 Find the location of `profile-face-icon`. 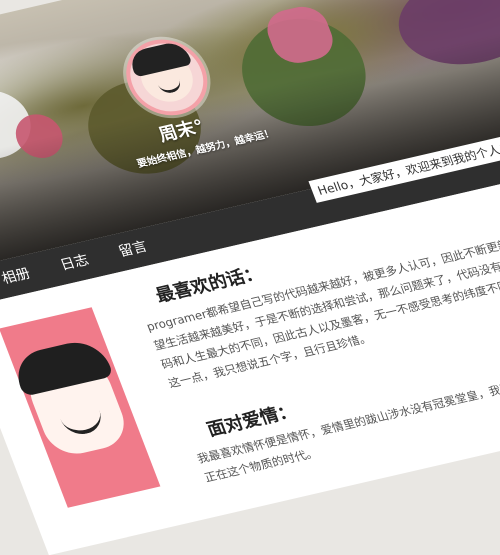

profile-face-icon is located at coordinates (75, 403).